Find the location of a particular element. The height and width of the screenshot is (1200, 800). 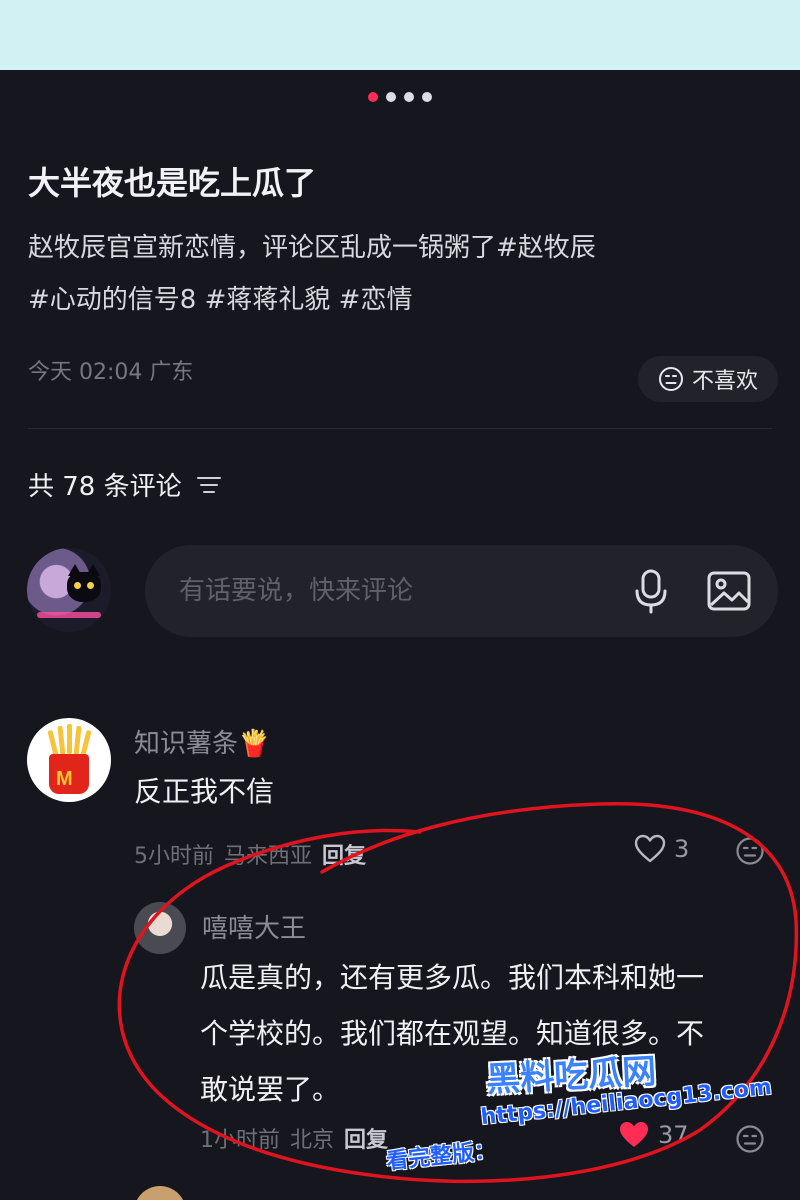

reply-avatar is located at coordinates (160, 928).